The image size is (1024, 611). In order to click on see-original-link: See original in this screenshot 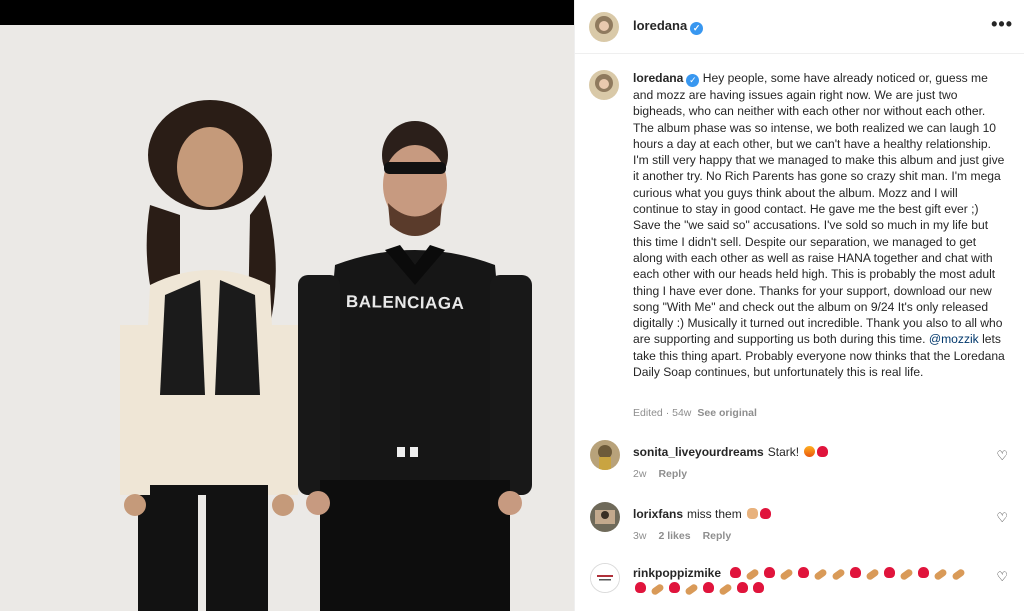, I will do `click(727, 413)`.